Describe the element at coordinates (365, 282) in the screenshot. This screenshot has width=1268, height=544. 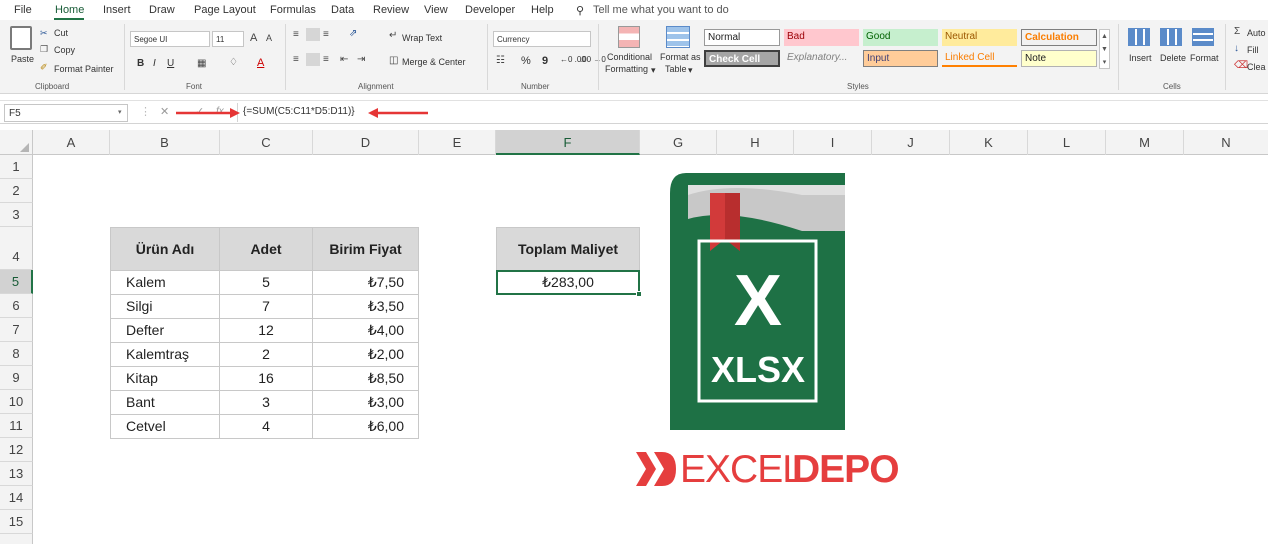
I see `table-cell-d5: ₺7,50` at that location.